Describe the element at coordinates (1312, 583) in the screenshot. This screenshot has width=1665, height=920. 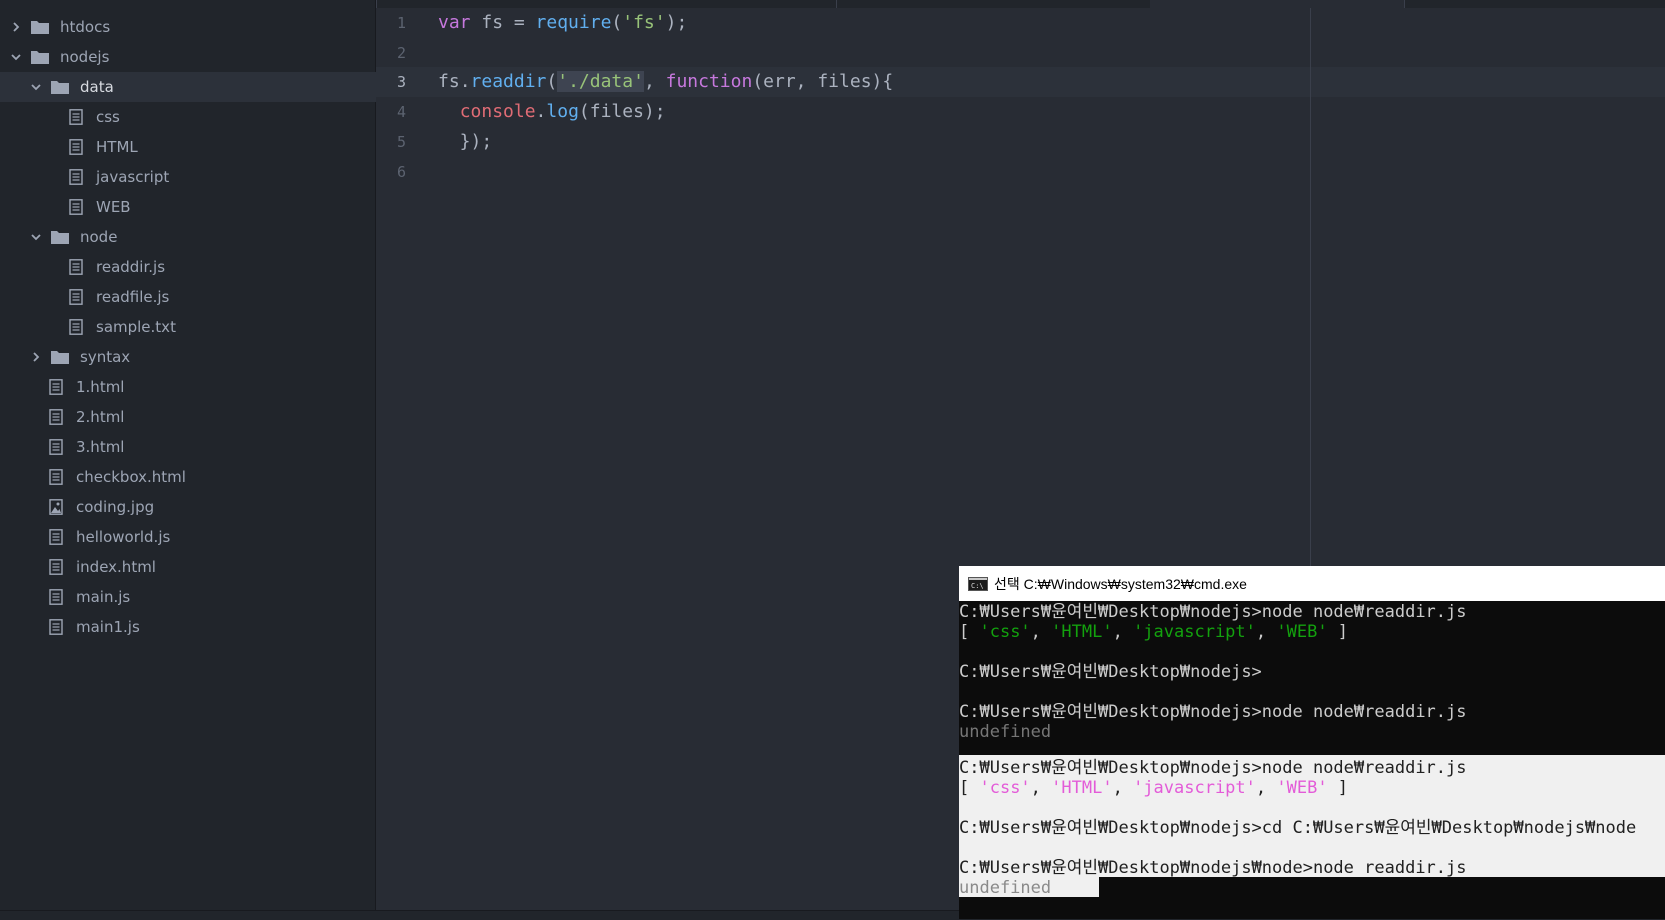
I see `cmd-title-bar: C:\ 선택 C:₩Windows₩system32₩cmd.exe` at that location.